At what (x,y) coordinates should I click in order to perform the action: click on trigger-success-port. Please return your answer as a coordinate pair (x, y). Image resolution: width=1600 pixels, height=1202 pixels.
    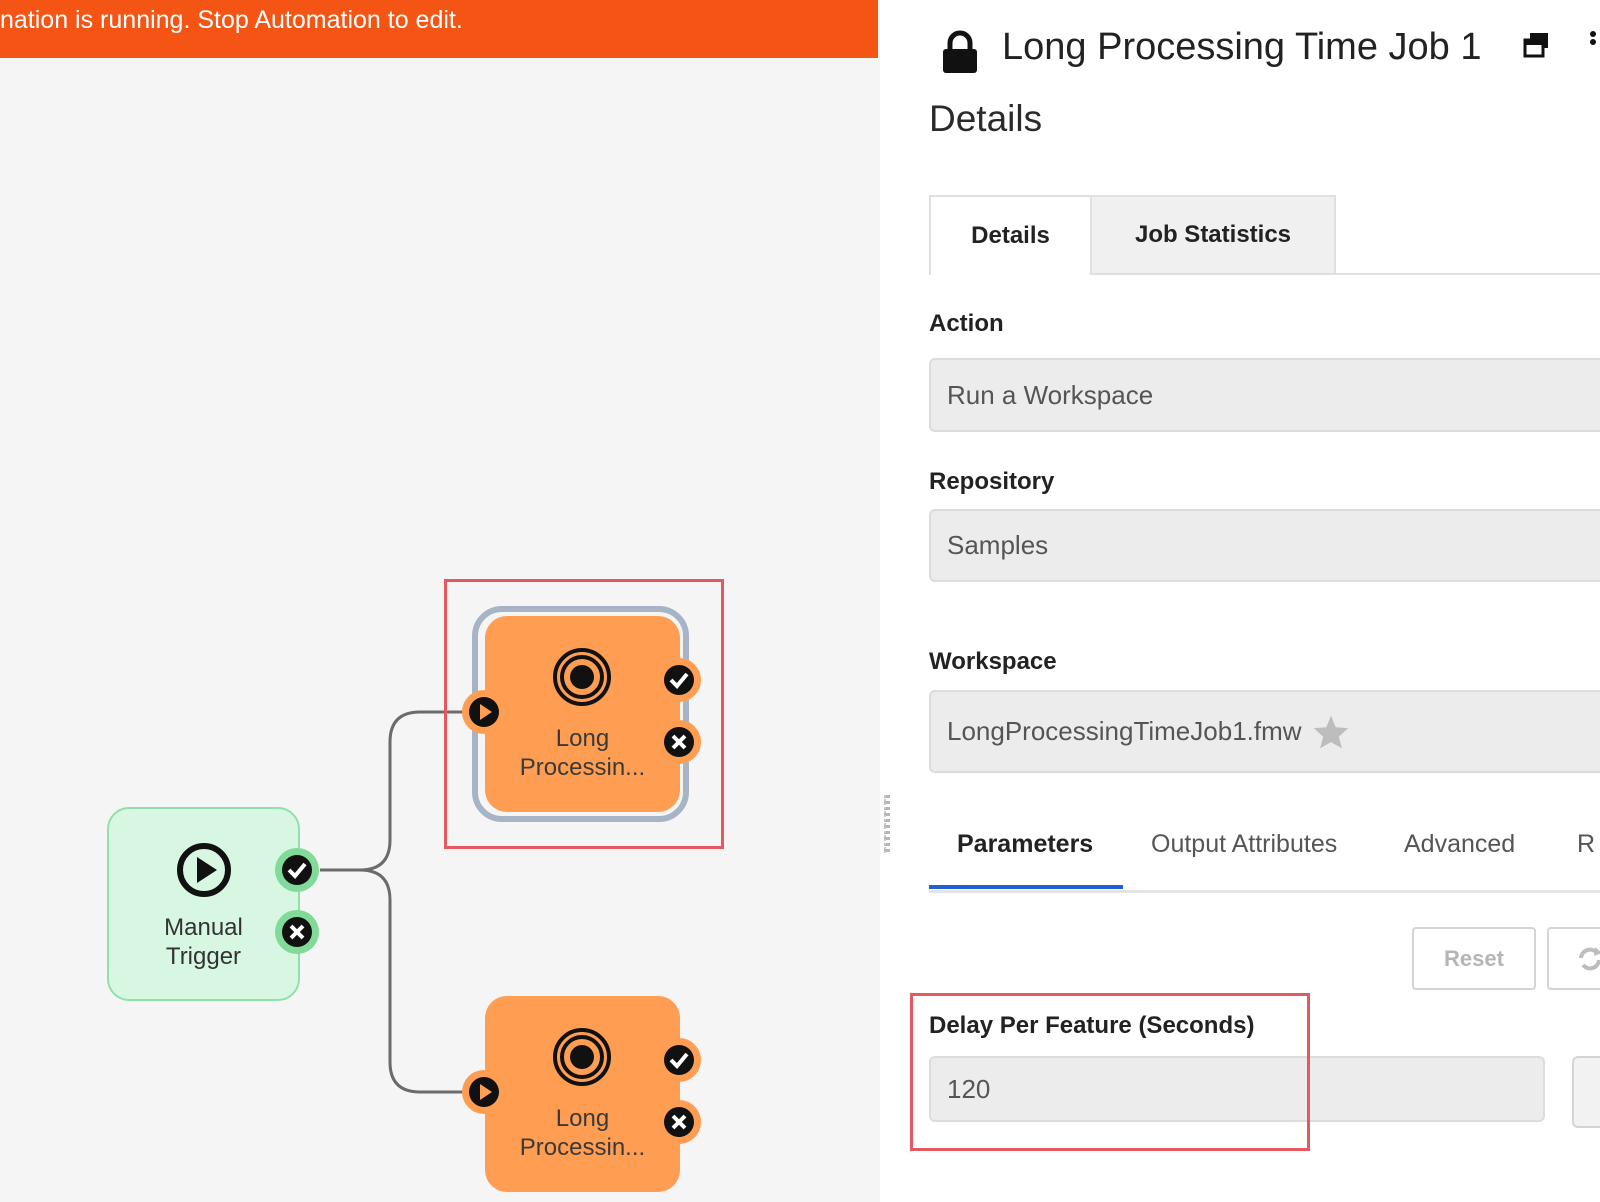
    Looking at the image, I should click on (297, 870).